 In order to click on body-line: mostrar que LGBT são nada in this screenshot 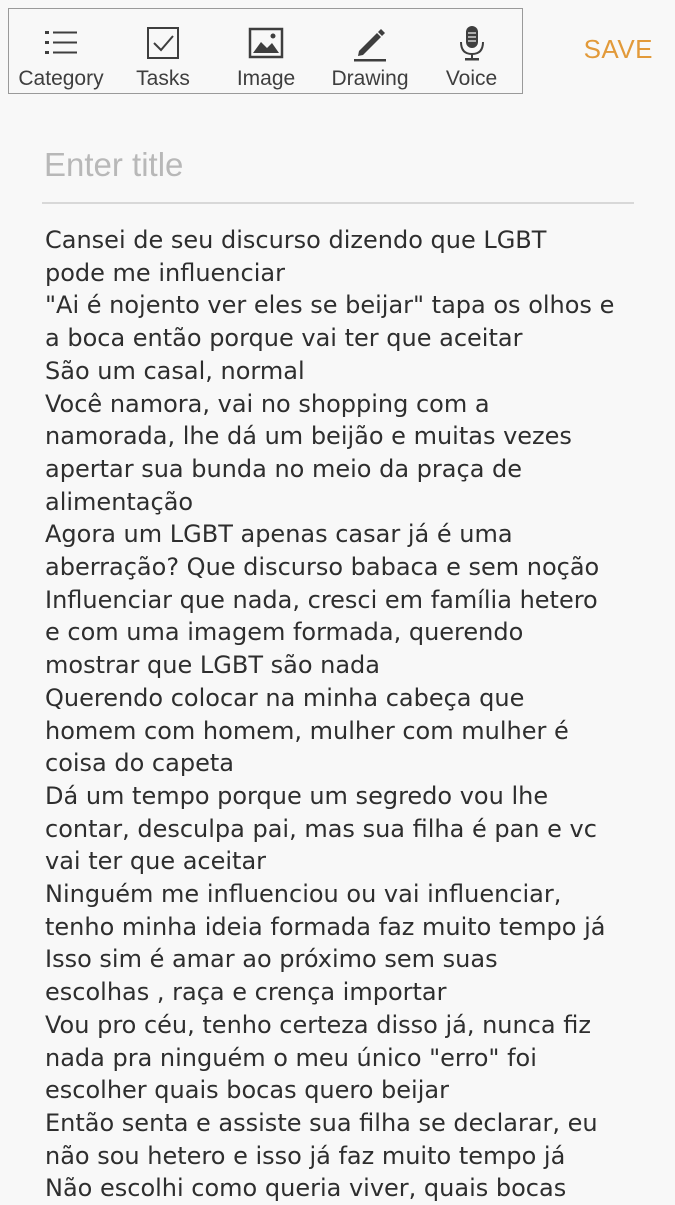, I will do `click(212, 665)`.